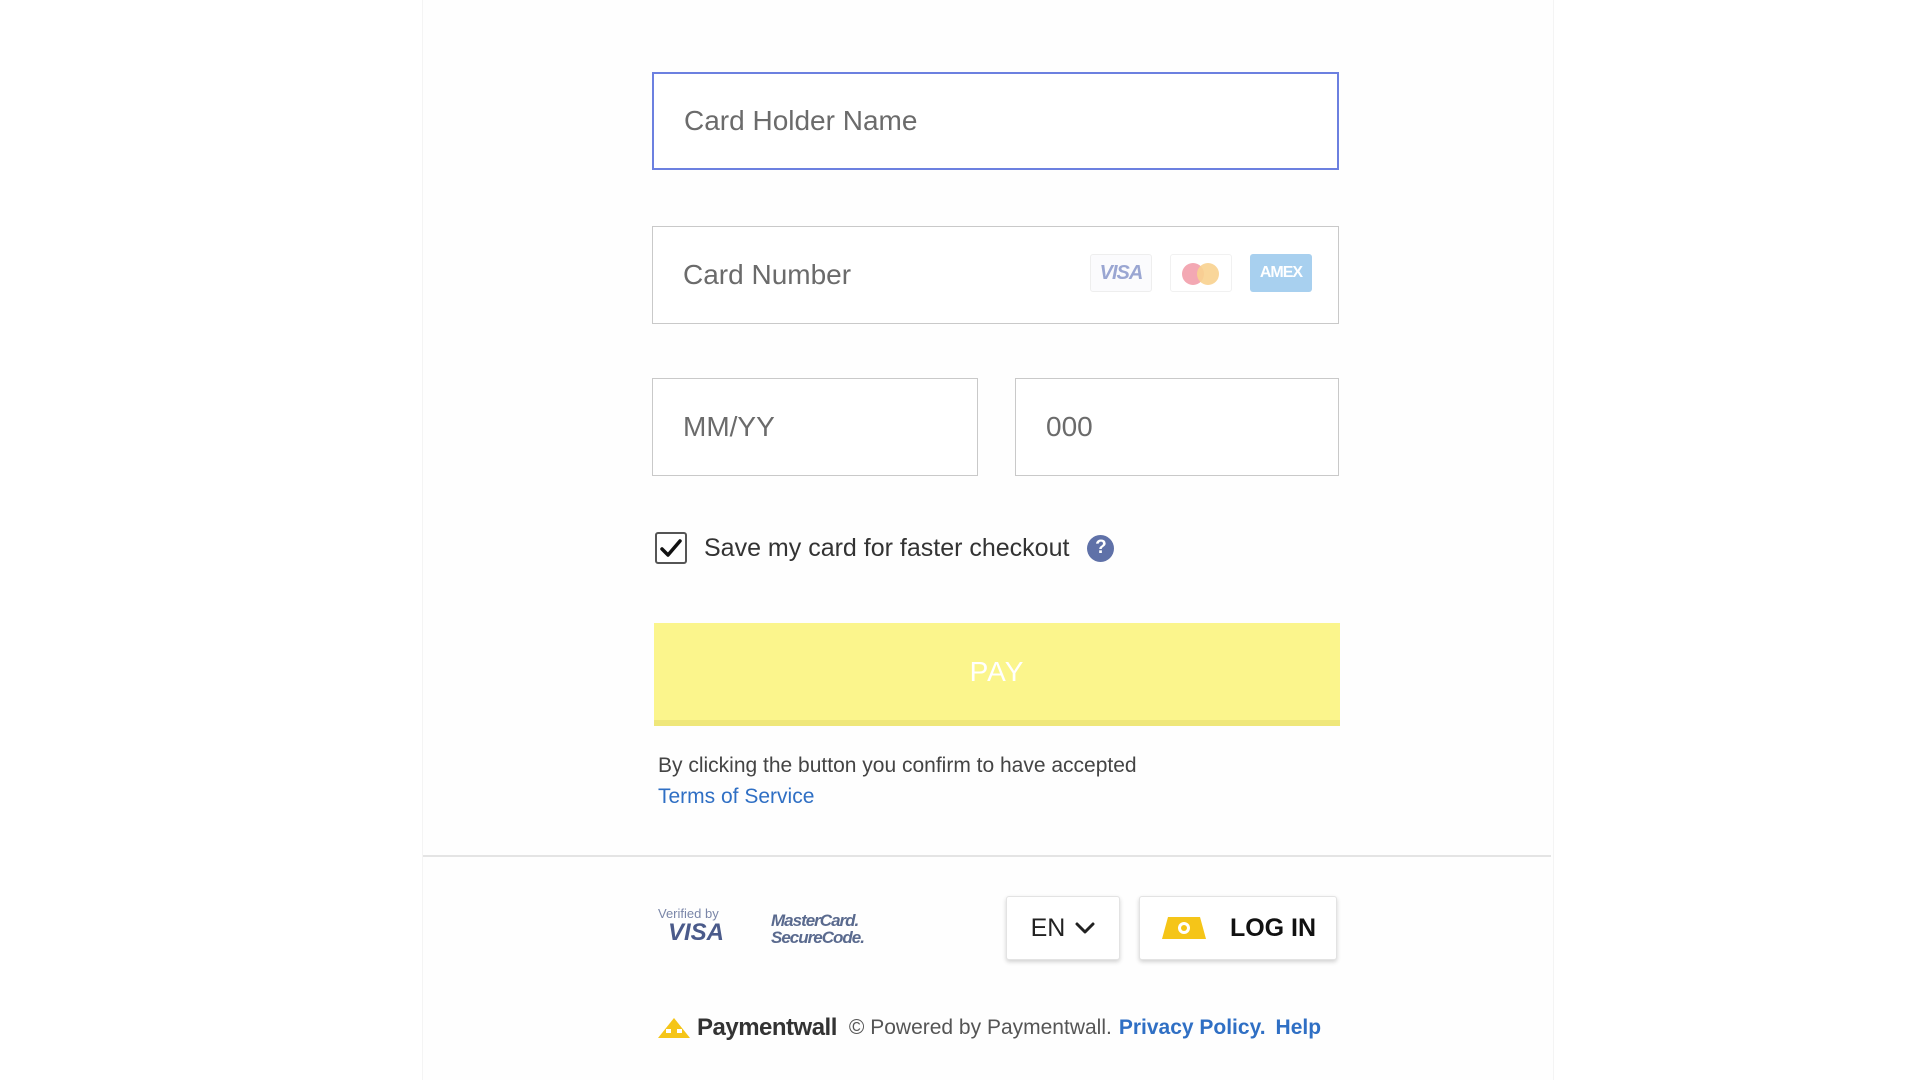  I want to click on card-brand-logos: VISA AMEX, so click(1201, 273).